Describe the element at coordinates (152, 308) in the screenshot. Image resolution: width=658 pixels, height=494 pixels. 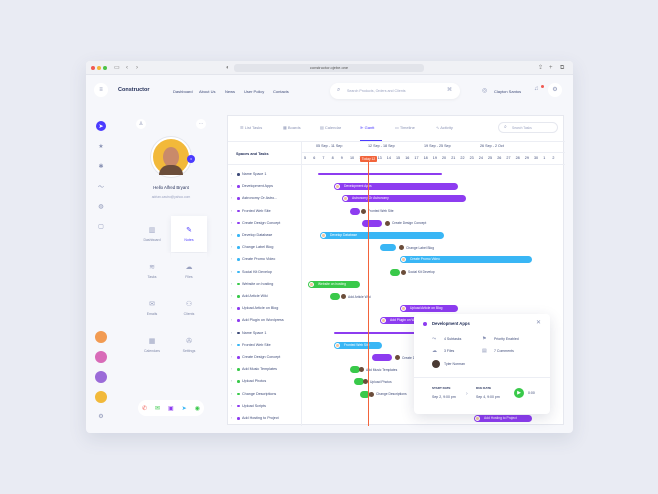
I see `grid-emails: ✉ Emails` at that location.